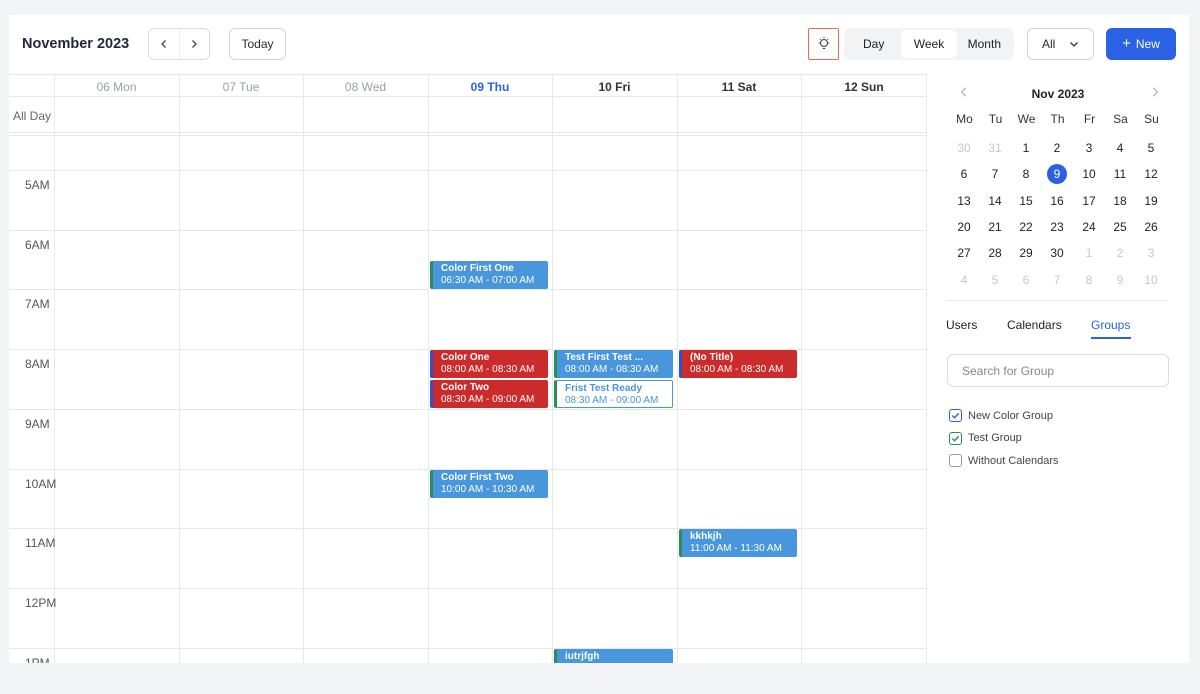 Image resolution: width=1200 pixels, height=694 pixels. What do you see at coordinates (1074, 44) in the screenshot?
I see `chevron-down-icon` at bounding box center [1074, 44].